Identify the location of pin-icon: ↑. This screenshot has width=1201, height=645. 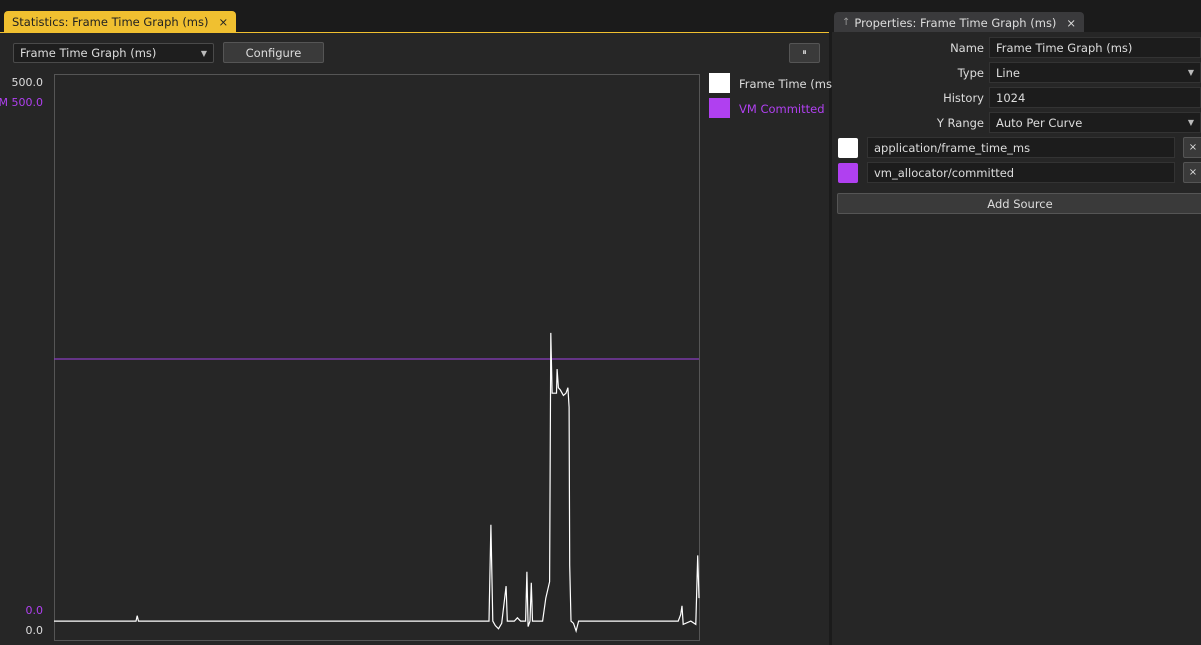
(846, 22).